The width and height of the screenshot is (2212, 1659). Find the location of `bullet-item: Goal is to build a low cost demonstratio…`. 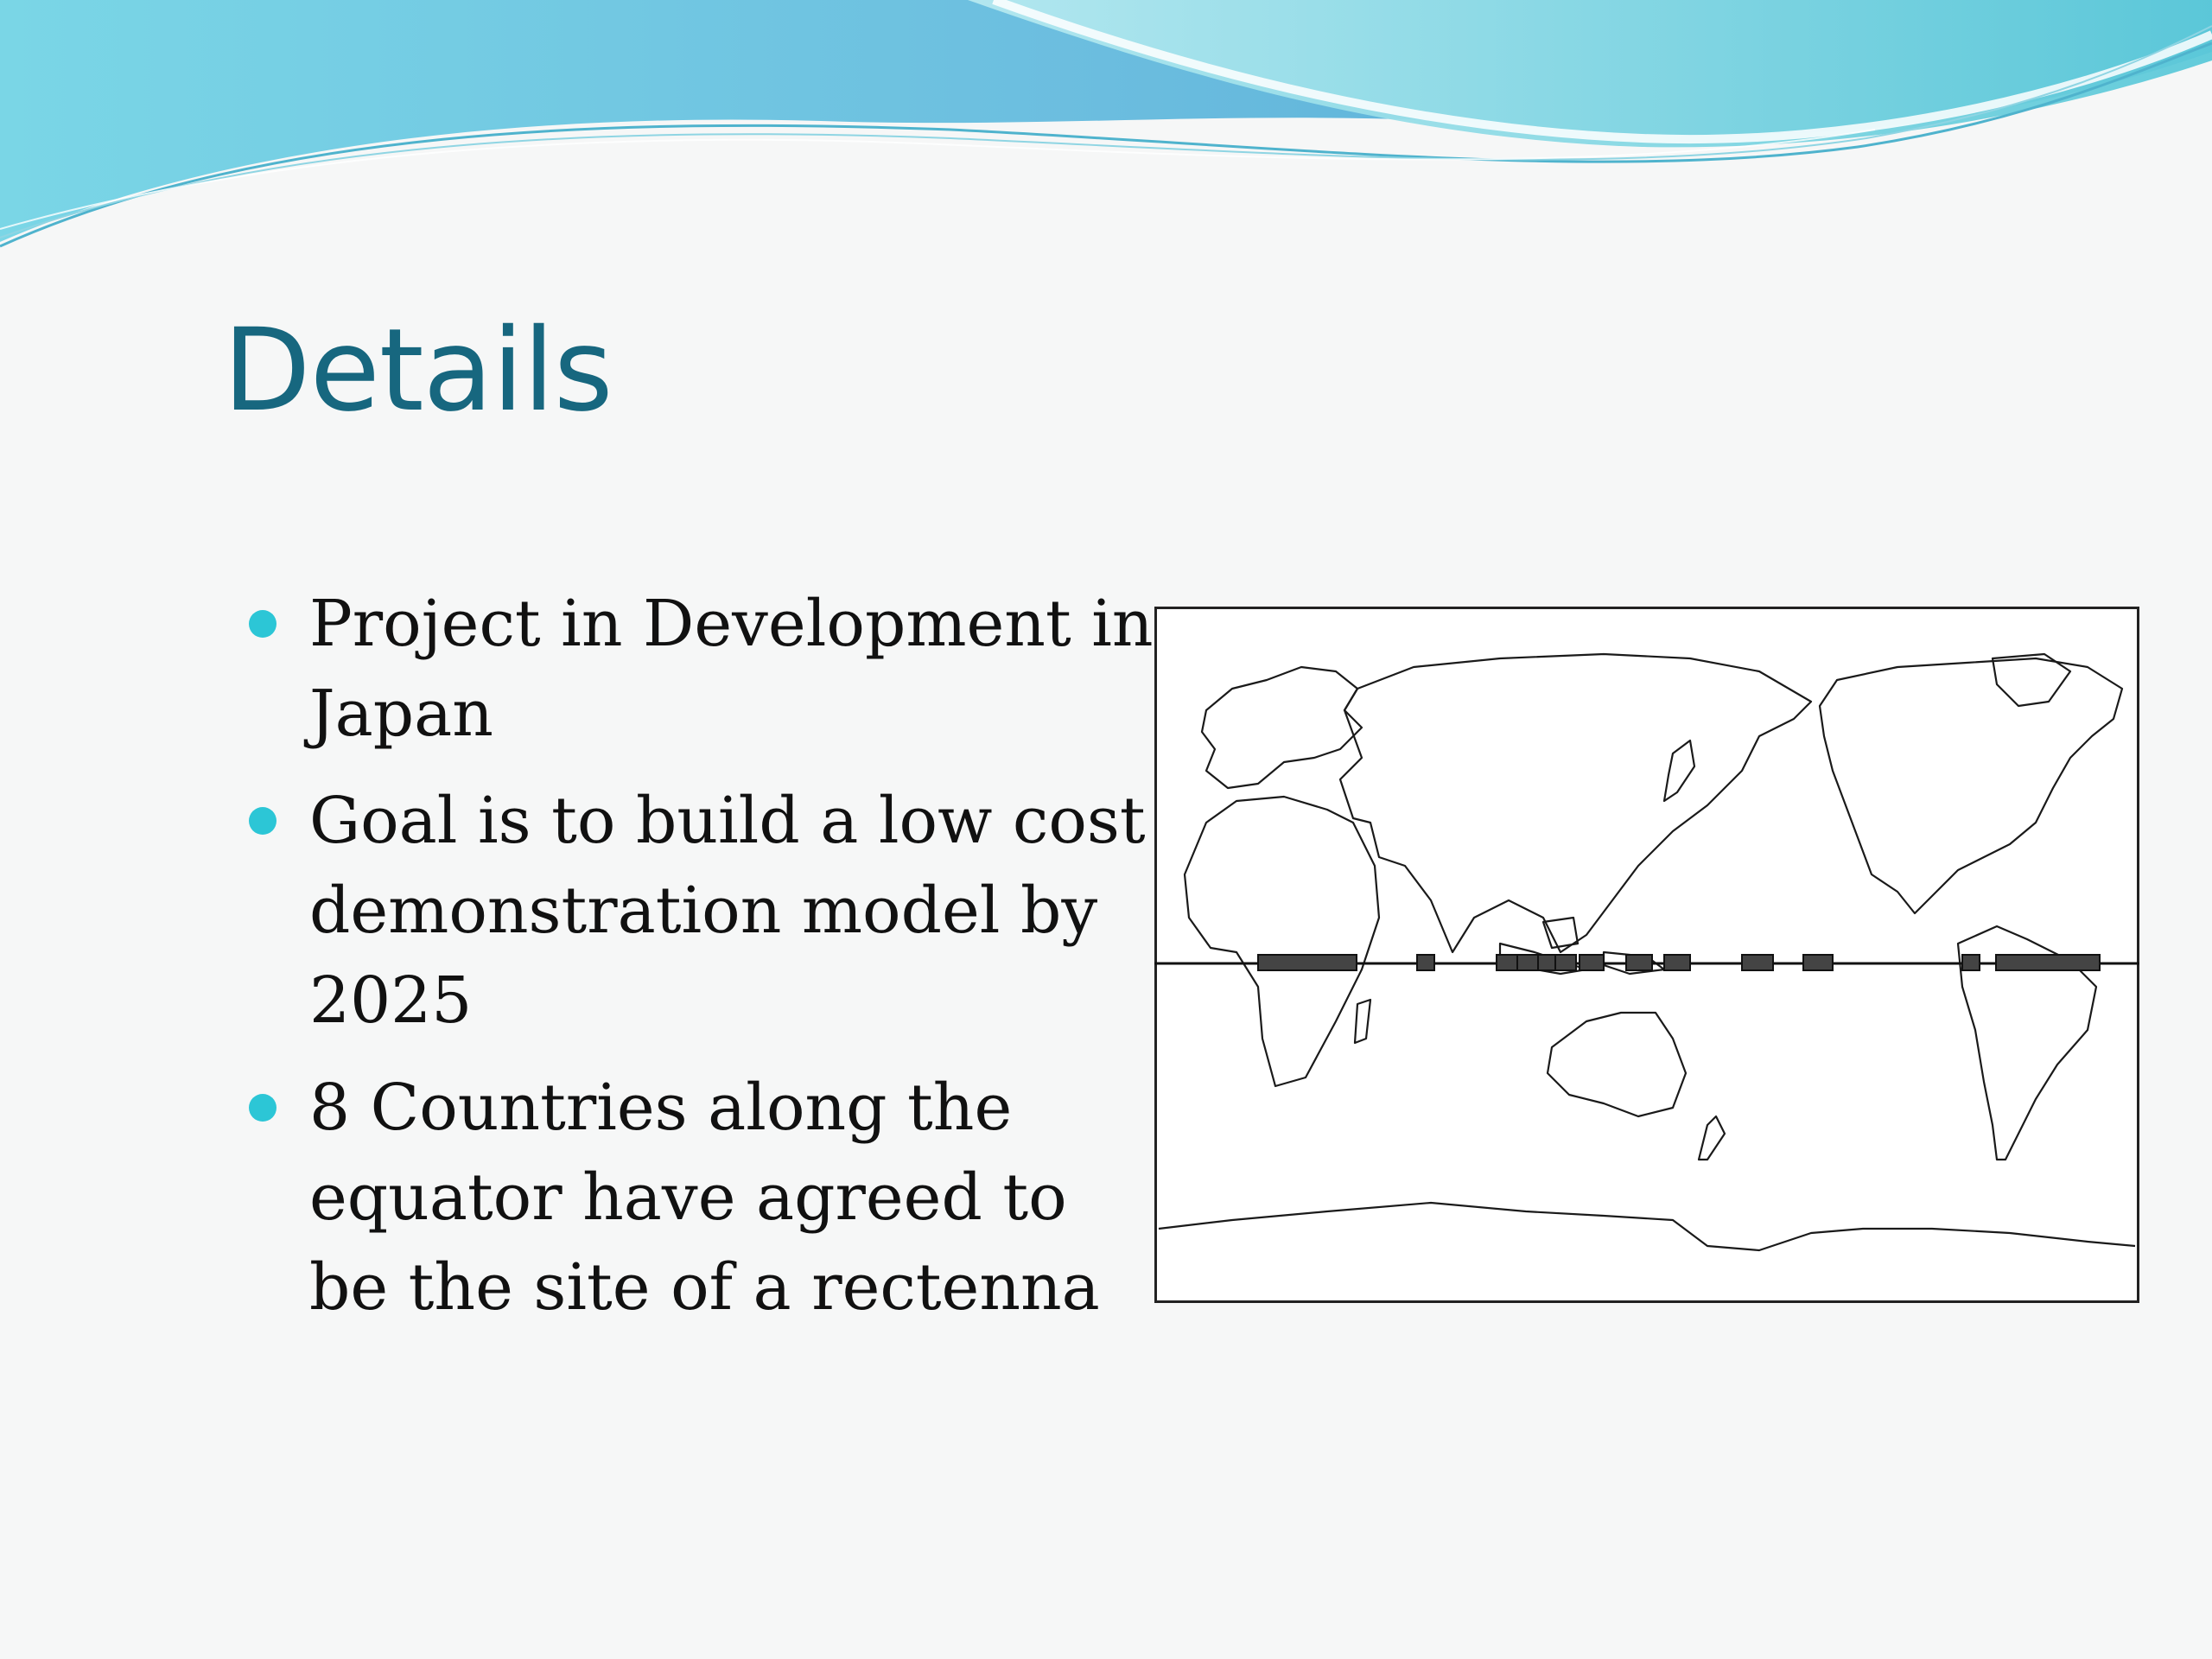

bullet-item: Goal is to build a low cost demonstratio… is located at coordinates (702, 911).